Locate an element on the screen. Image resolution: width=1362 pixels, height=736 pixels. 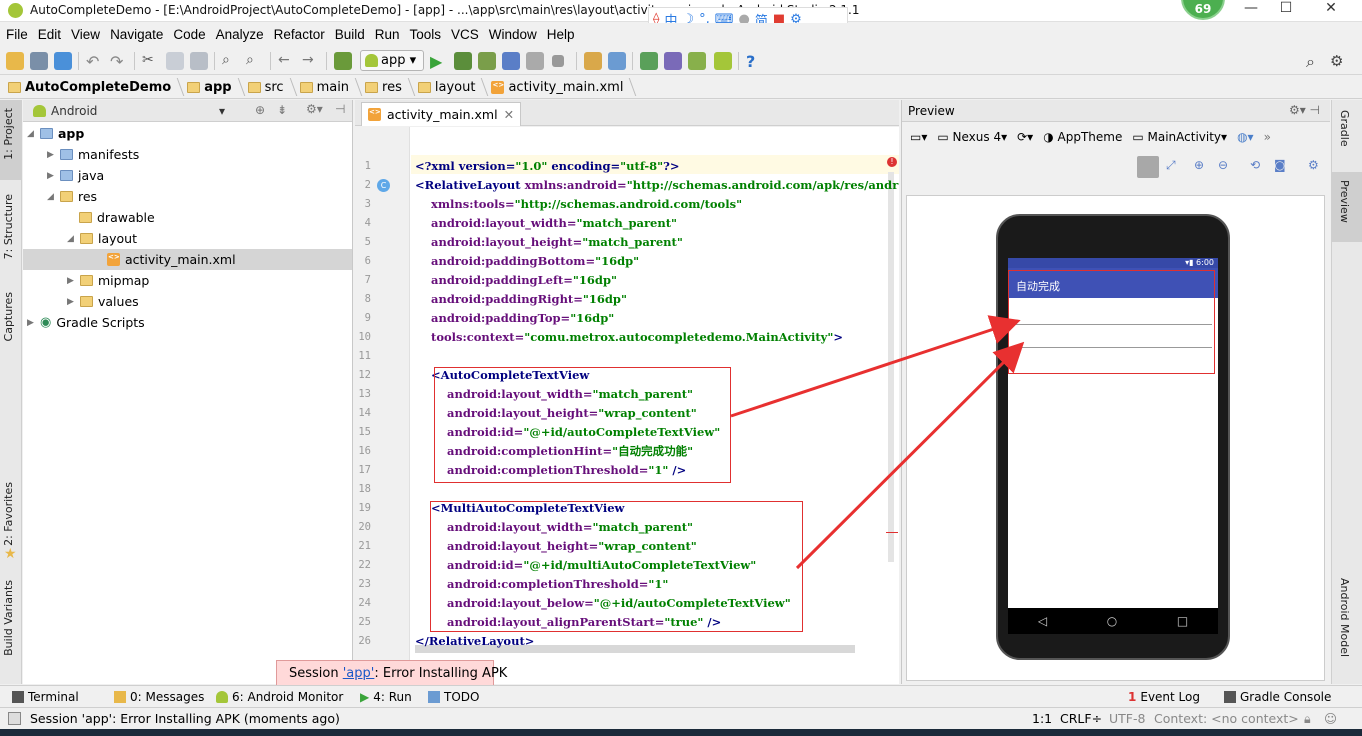
console-icon is located at coordinates (1230, 697).